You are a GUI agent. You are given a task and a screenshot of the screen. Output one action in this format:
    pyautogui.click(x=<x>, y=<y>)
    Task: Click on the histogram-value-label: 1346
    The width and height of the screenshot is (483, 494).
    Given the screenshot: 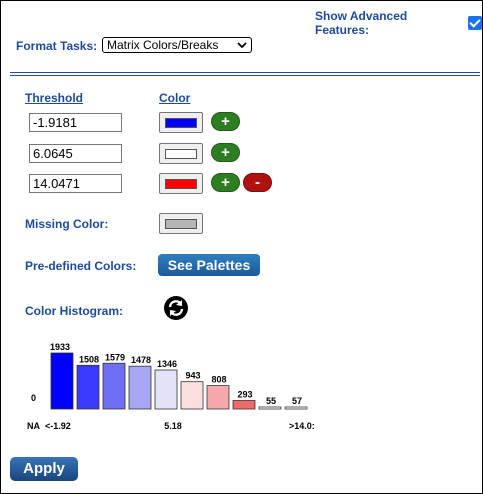 What is the action you would take?
    pyautogui.click(x=167, y=364)
    